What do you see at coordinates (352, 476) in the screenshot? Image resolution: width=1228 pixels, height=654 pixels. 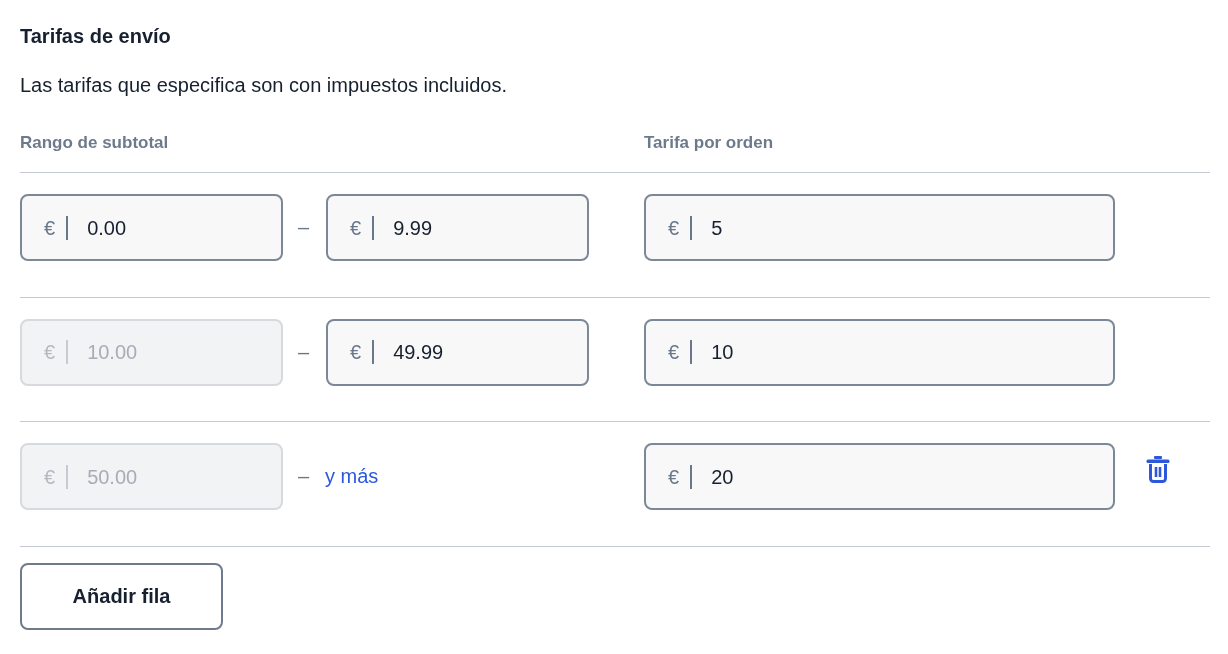 I see `range-end-label: y más` at bounding box center [352, 476].